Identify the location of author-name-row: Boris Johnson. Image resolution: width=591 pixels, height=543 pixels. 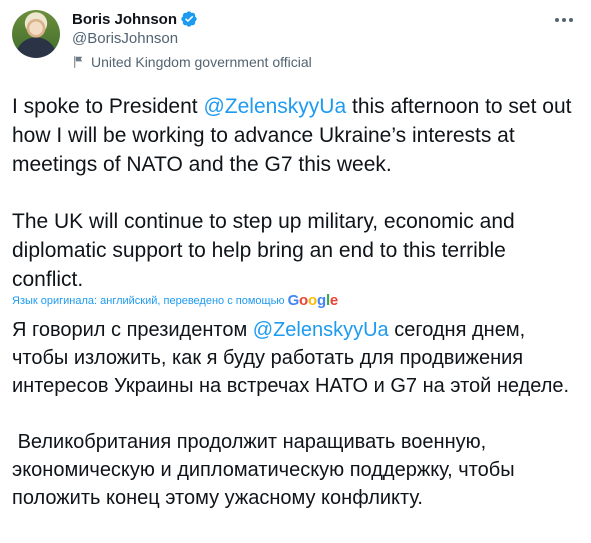
(135, 19).